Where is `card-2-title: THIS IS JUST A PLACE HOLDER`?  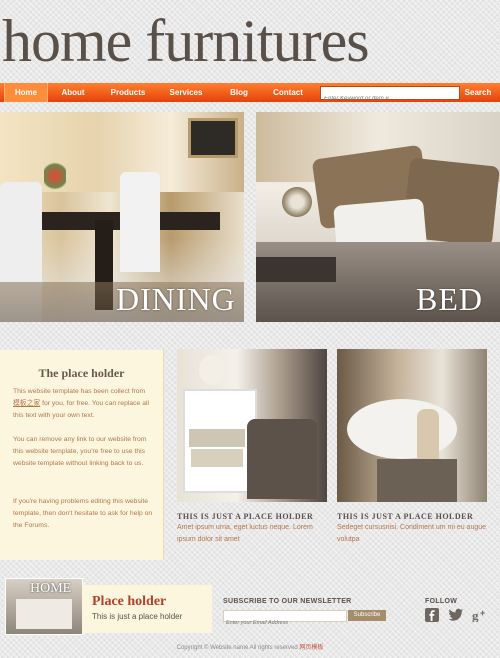 card-2-title: THIS IS JUST A PLACE HOLDER is located at coordinates (405, 516).